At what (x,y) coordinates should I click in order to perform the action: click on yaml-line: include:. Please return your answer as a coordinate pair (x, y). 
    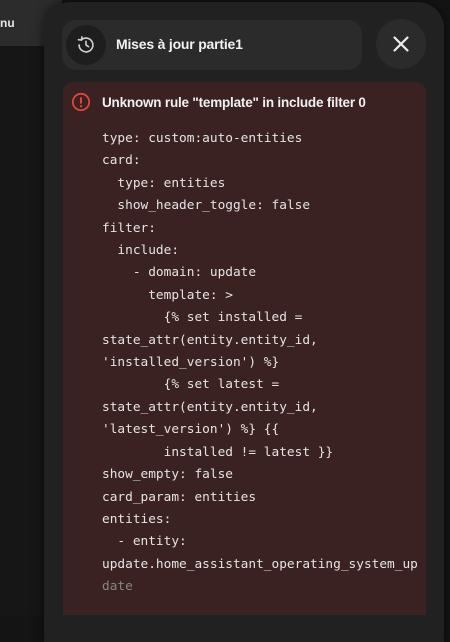
    Looking at the image, I should click on (141, 251).